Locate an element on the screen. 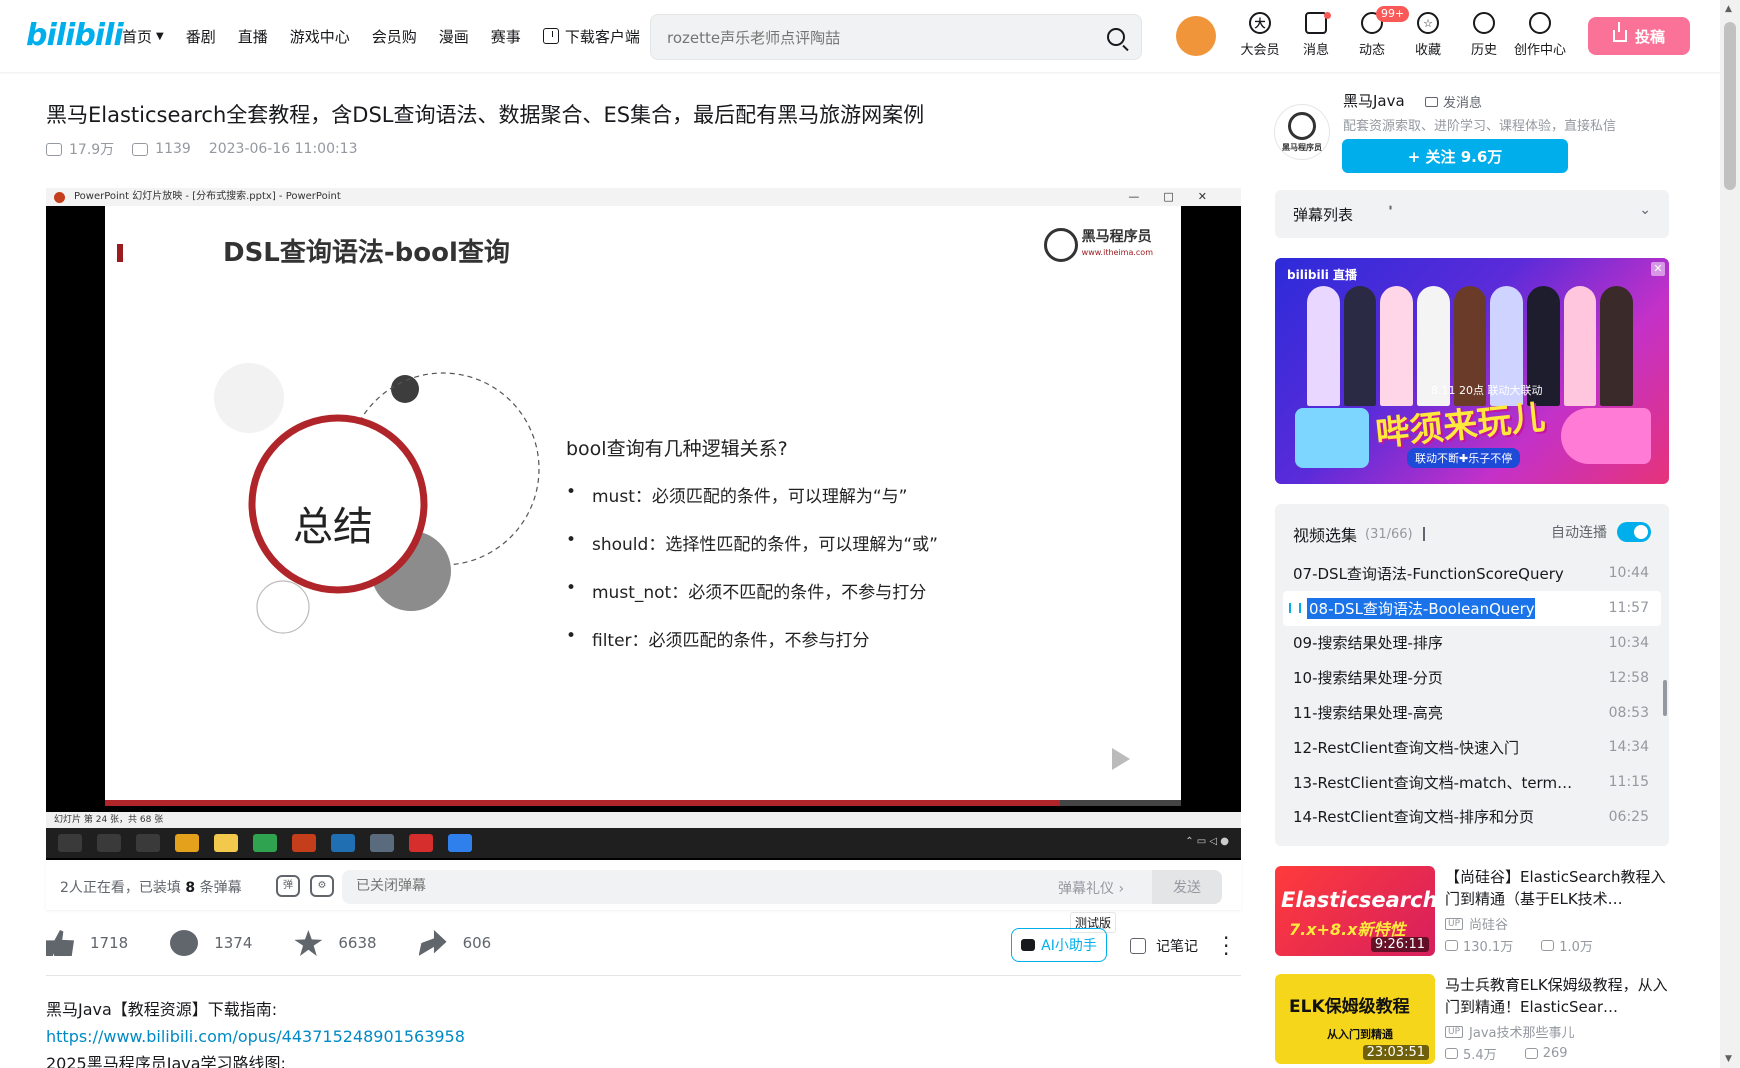 Image resolution: width=1740 pixels, height=1068 pixels. page-scrollbar: ▲ ▼ is located at coordinates (1730, 534).